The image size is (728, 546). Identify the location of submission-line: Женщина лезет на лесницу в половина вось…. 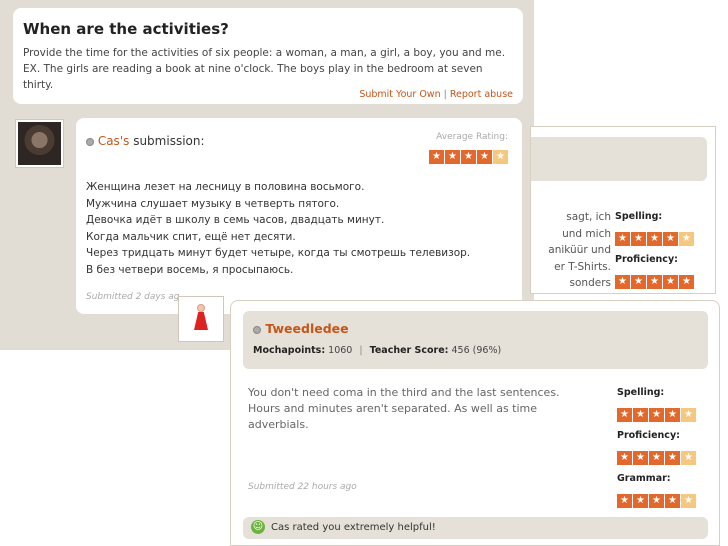
(225, 187).